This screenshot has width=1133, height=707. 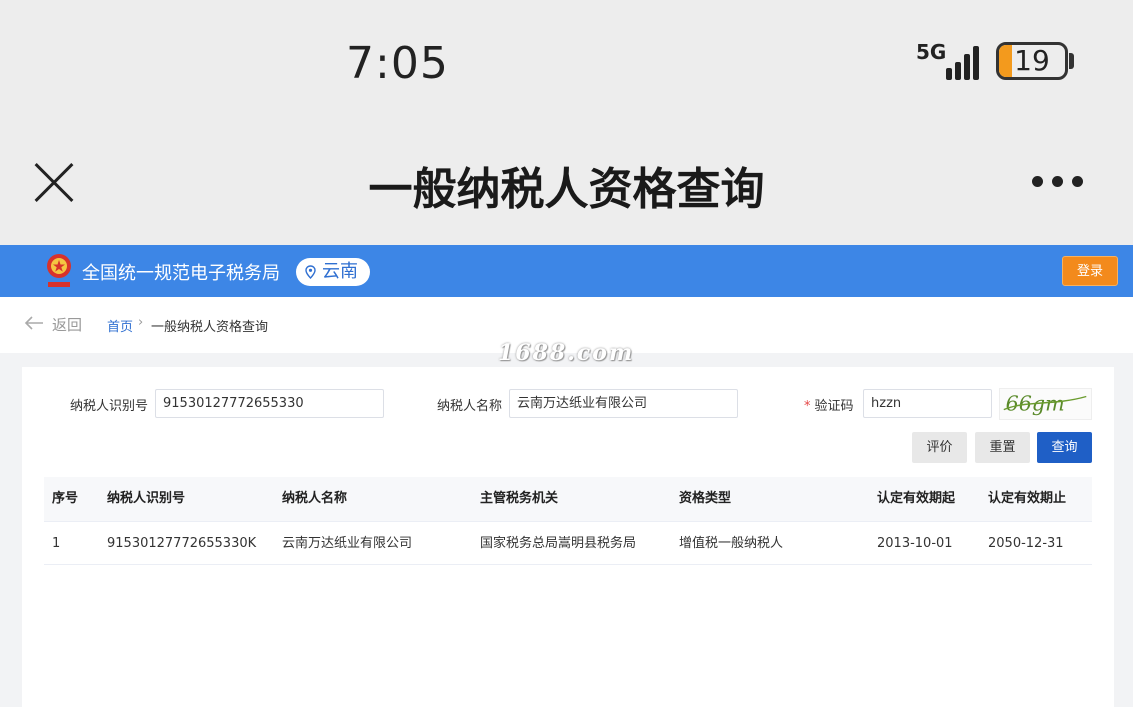 I want to click on header-valid-to: 认定有效期止, so click(x=1027, y=498).